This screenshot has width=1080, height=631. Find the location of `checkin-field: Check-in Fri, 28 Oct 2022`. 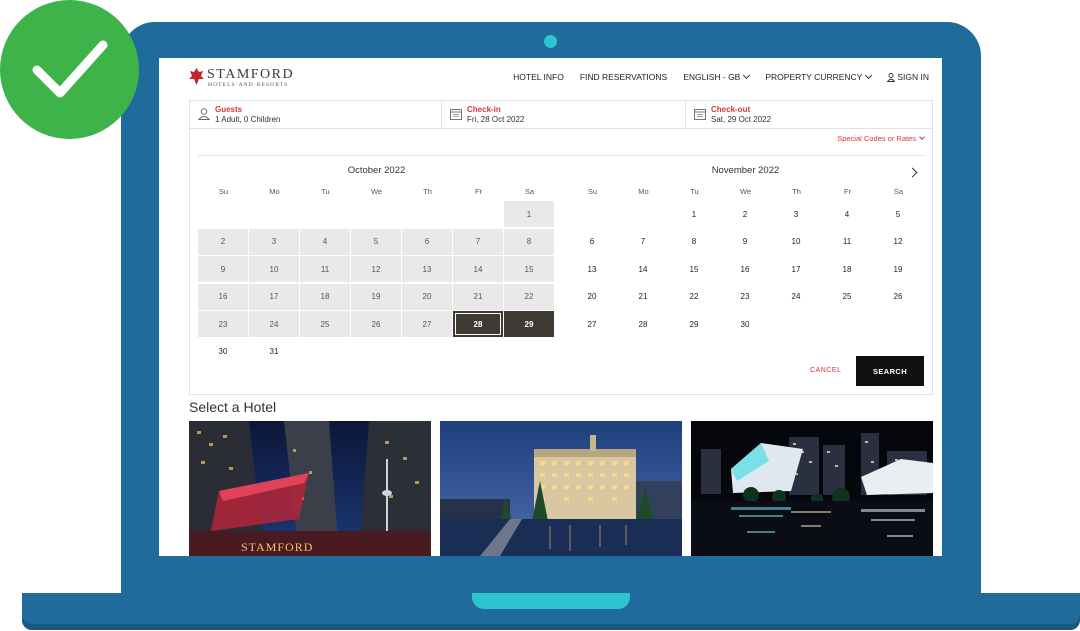

checkin-field: Check-in Fri, 28 Oct 2022 is located at coordinates (564, 115).